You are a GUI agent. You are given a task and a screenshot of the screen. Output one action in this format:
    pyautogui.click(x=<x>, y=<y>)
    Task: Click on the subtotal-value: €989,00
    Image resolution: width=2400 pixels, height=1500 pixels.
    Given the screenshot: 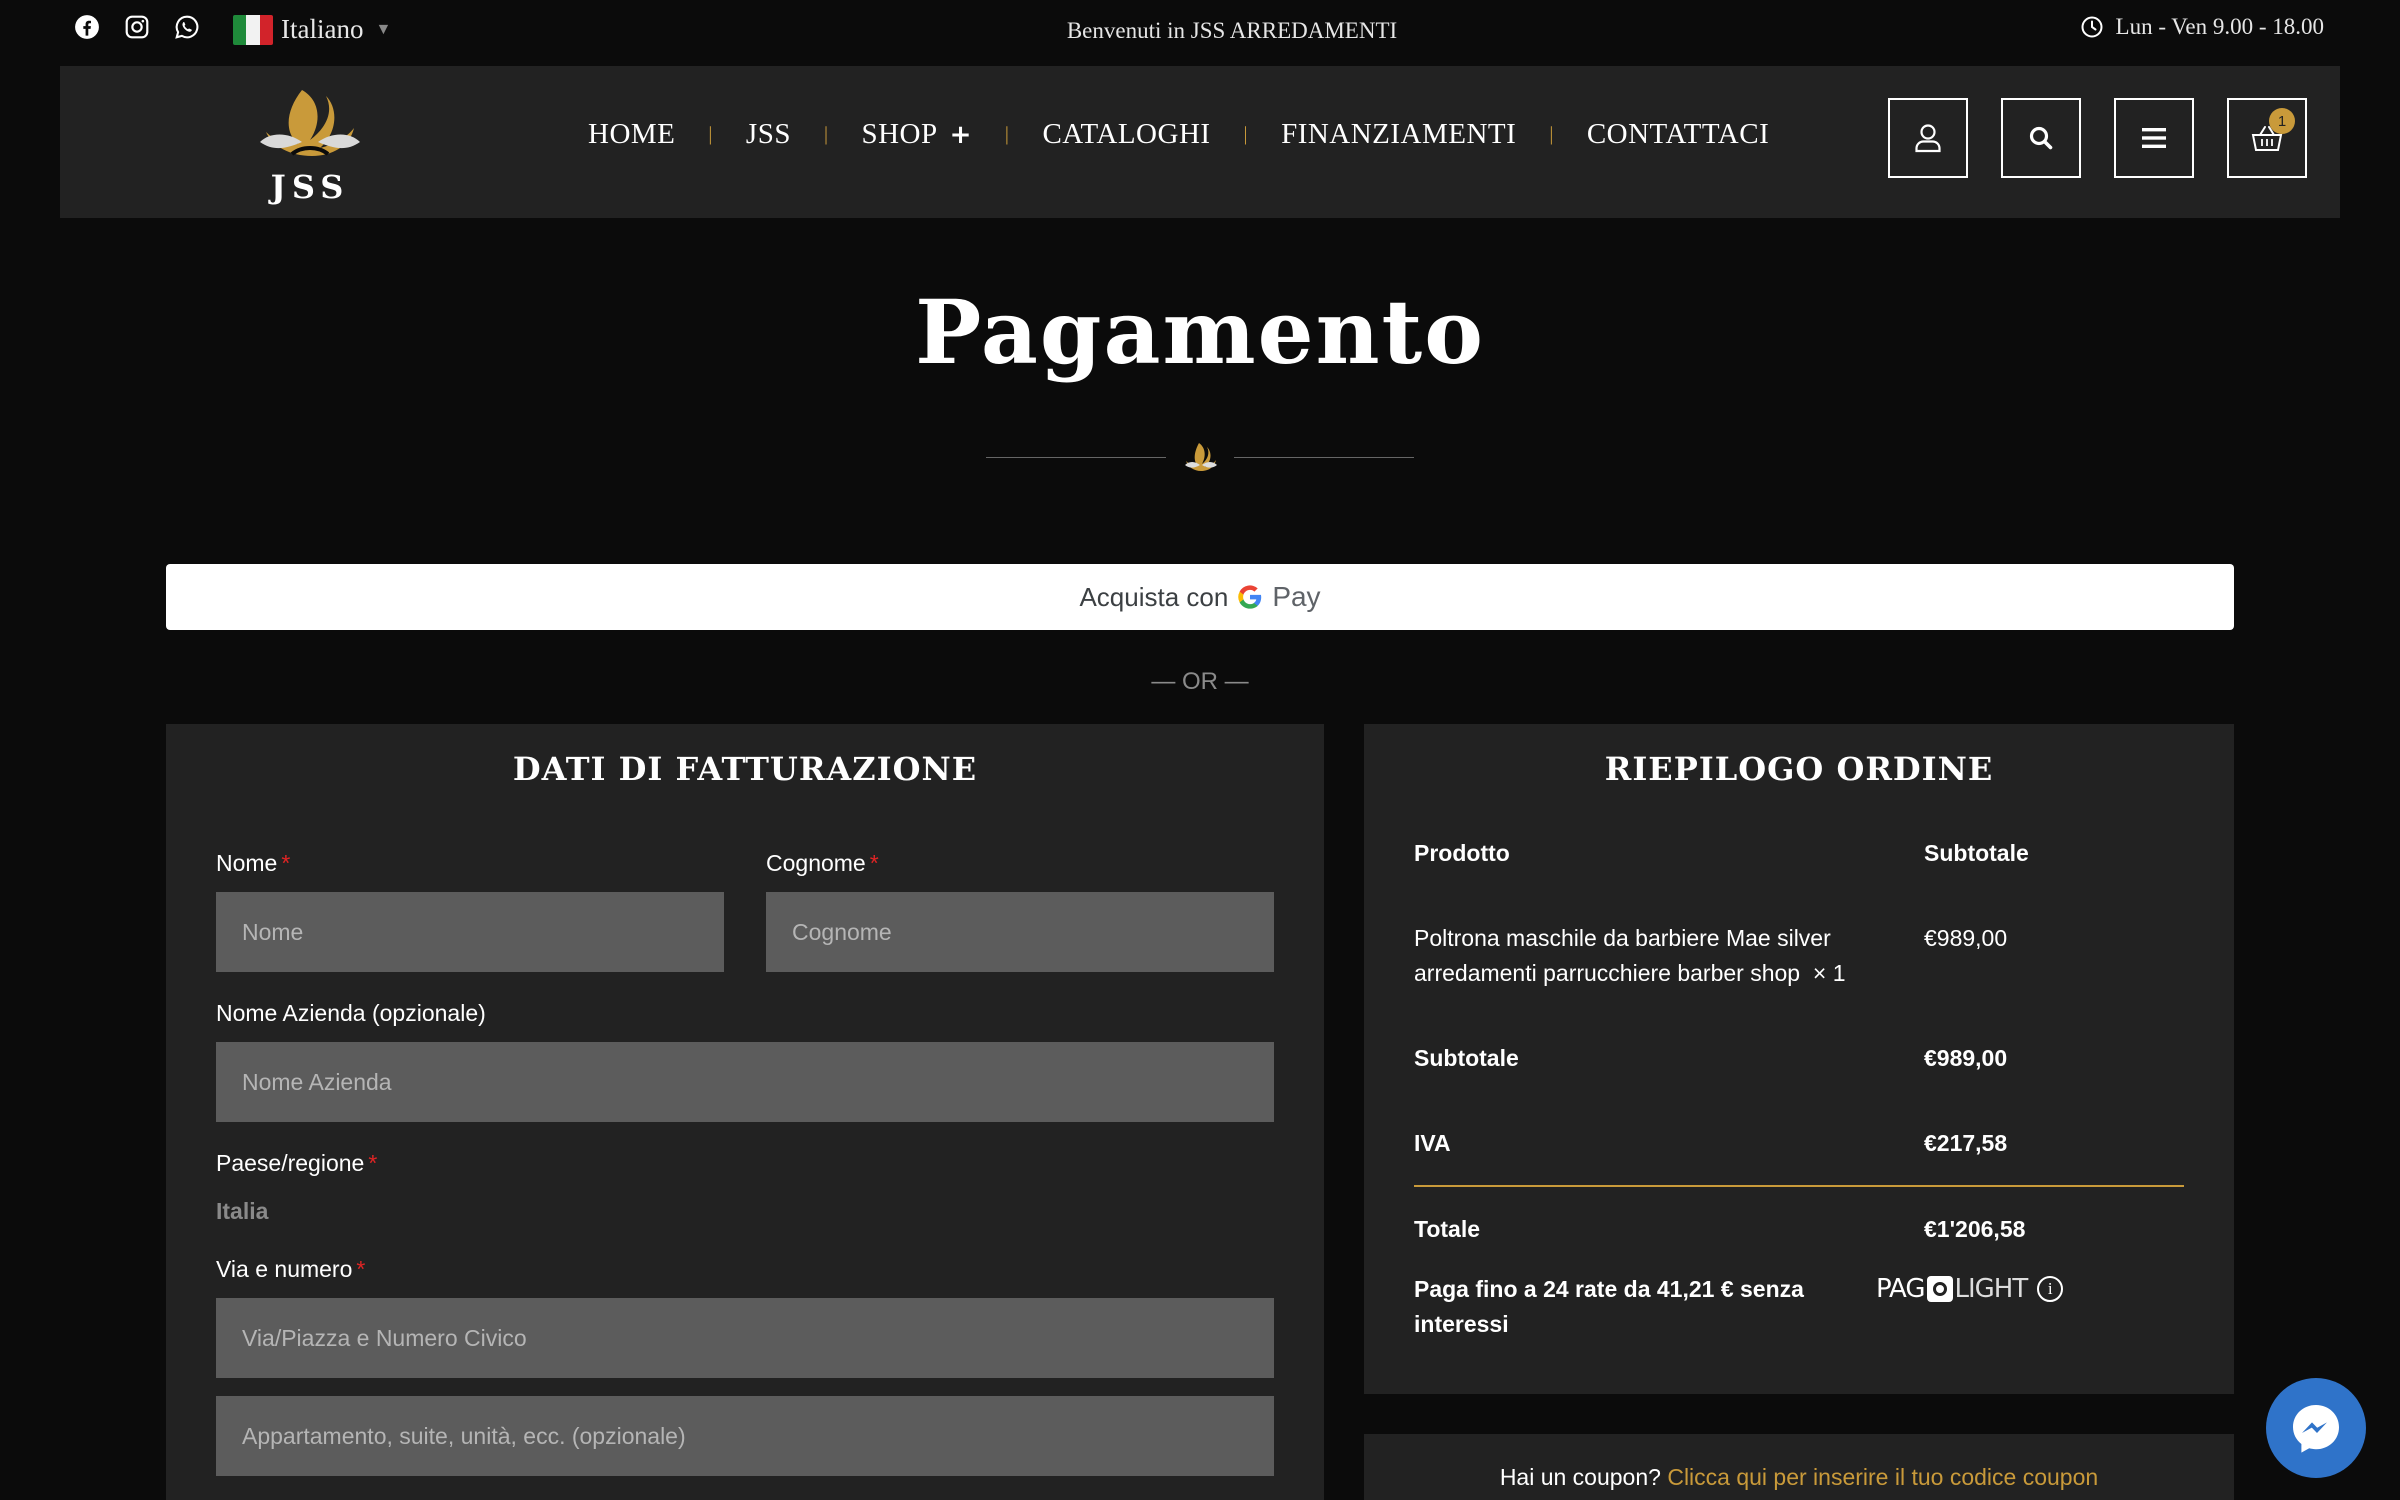 What is the action you would take?
    pyautogui.click(x=1966, y=1058)
    